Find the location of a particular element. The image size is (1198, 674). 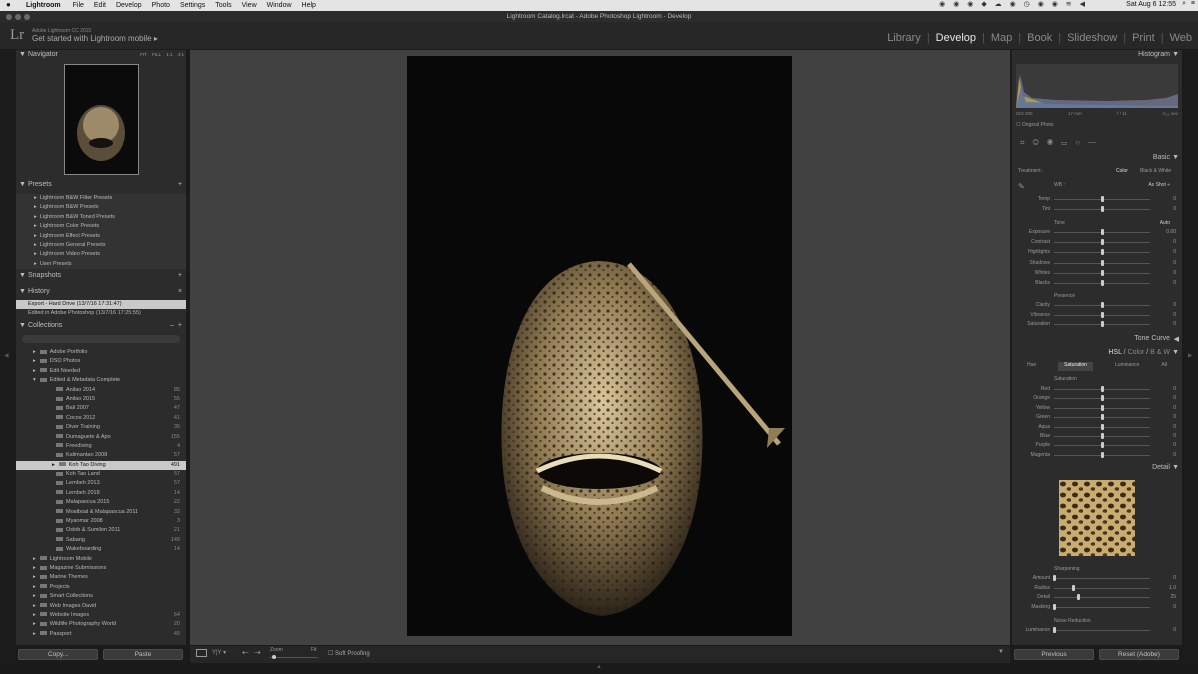

treatment-bw: Black & White is located at coordinates (1155, 171).